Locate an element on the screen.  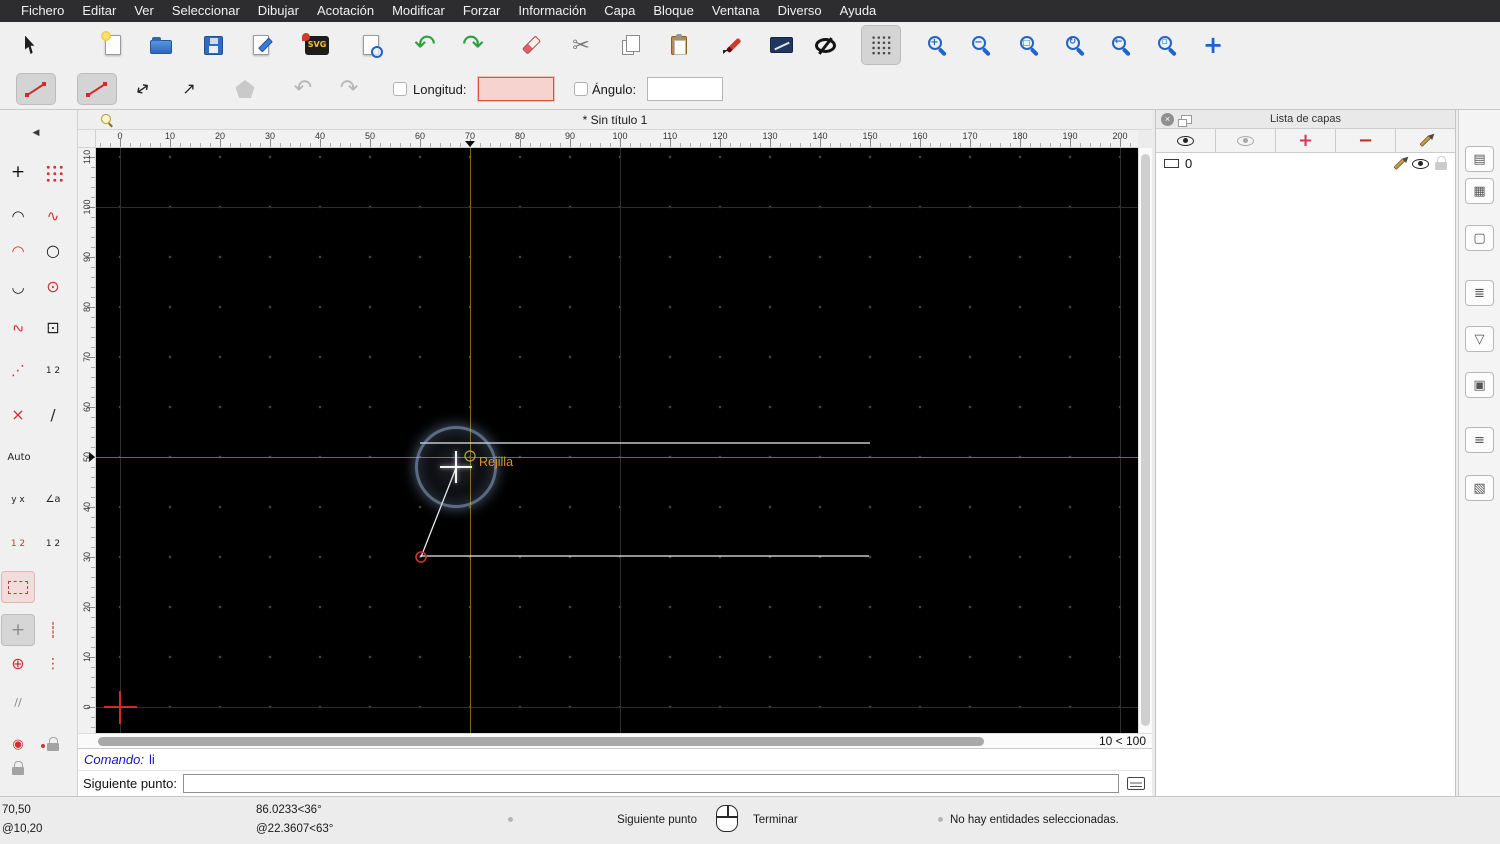
layer-visibility-icon is located at coordinates (1420, 163).